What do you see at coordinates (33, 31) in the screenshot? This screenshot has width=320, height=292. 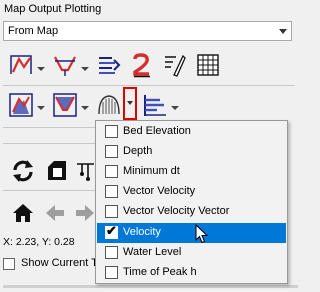 I see `source-select-value: From Map` at bounding box center [33, 31].